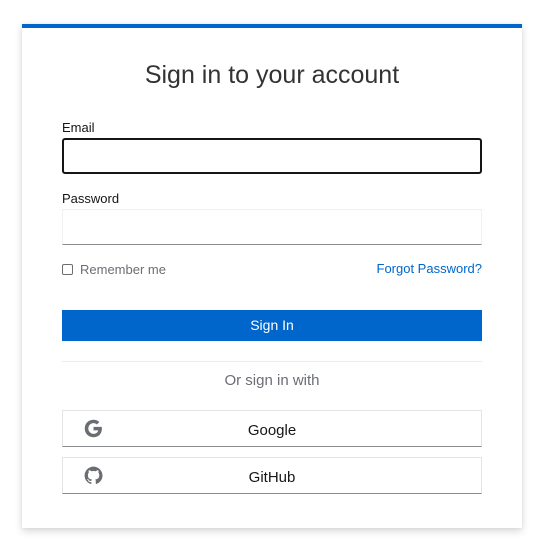 The height and width of the screenshot is (550, 548). I want to click on divider, so click(272, 361).